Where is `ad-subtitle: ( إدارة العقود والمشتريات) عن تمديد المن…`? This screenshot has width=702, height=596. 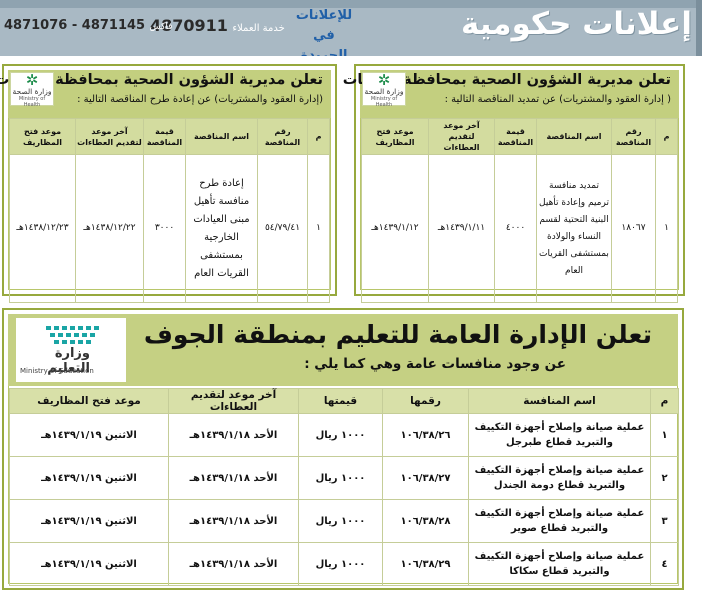
ad-subtitle: ( إدارة العقود والمشتريات) عن تمديد المن… is located at coordinates (557, 99).